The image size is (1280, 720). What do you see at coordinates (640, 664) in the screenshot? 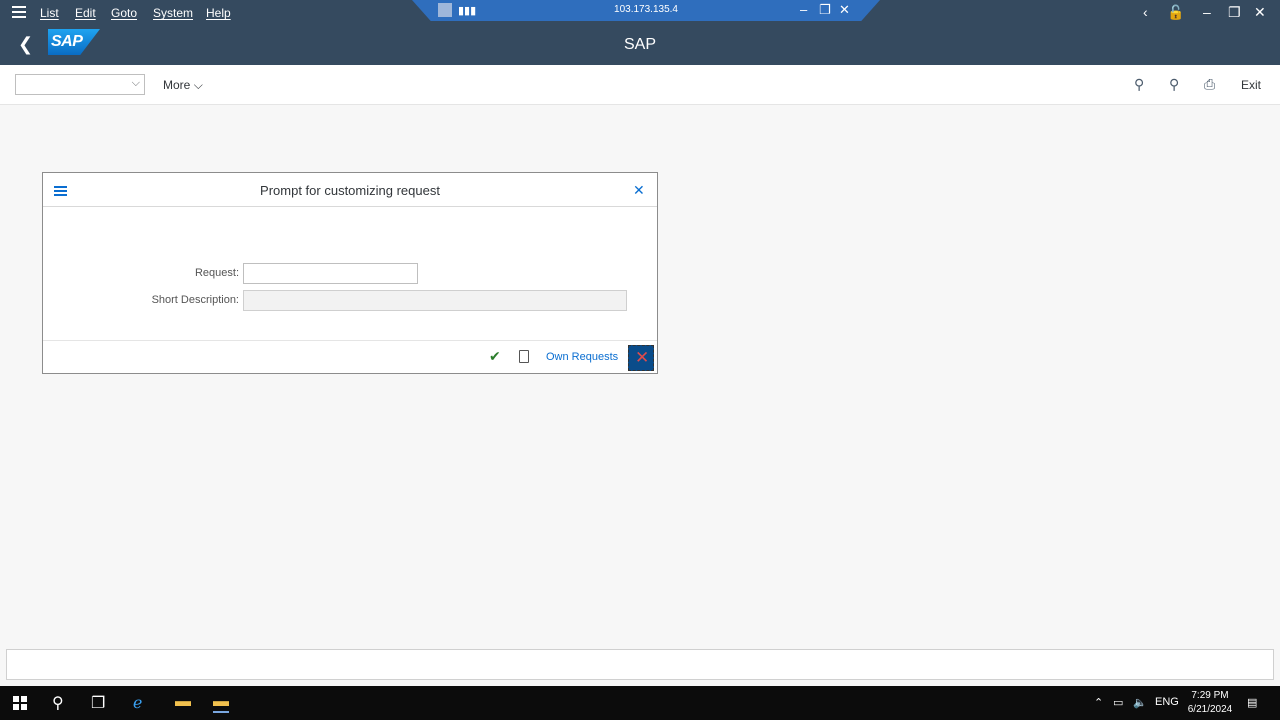
I see `status-bar` at bounding box center [640, 664].